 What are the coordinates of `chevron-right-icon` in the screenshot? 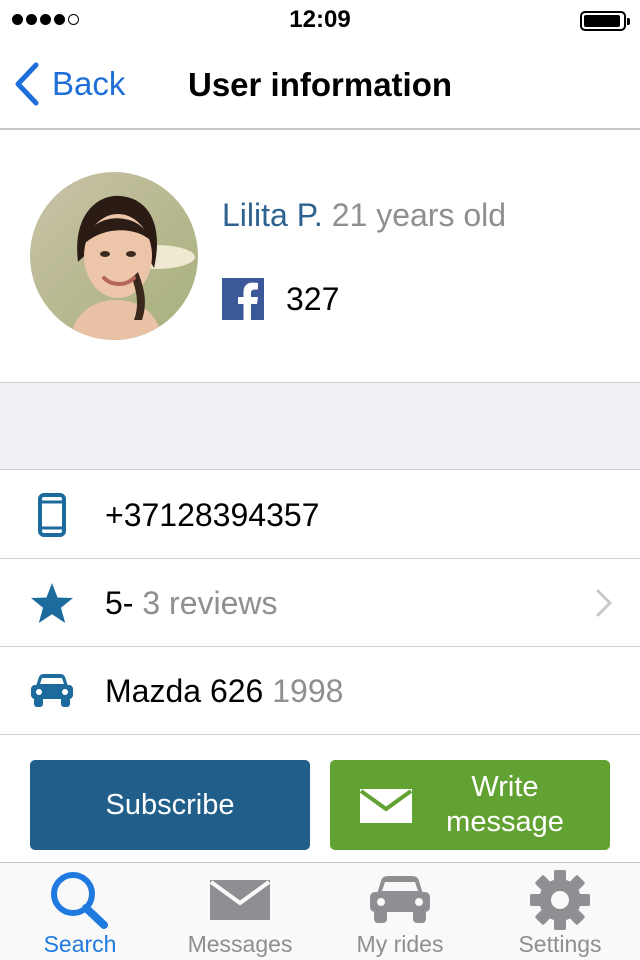 It's located at (604, 603).